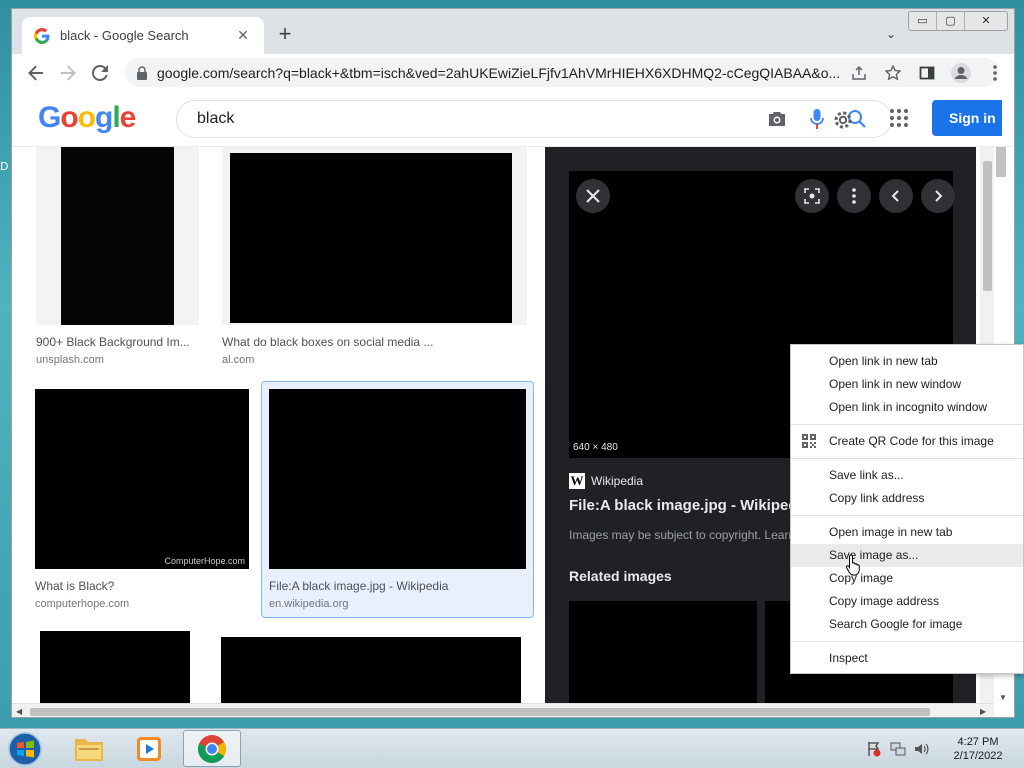 Image resolution: width=1024 pixels, height=768 pixels. Describe the element at coordinates (243, 35) in the screenshot. I see `tab-close-icon: ✕` at that location.